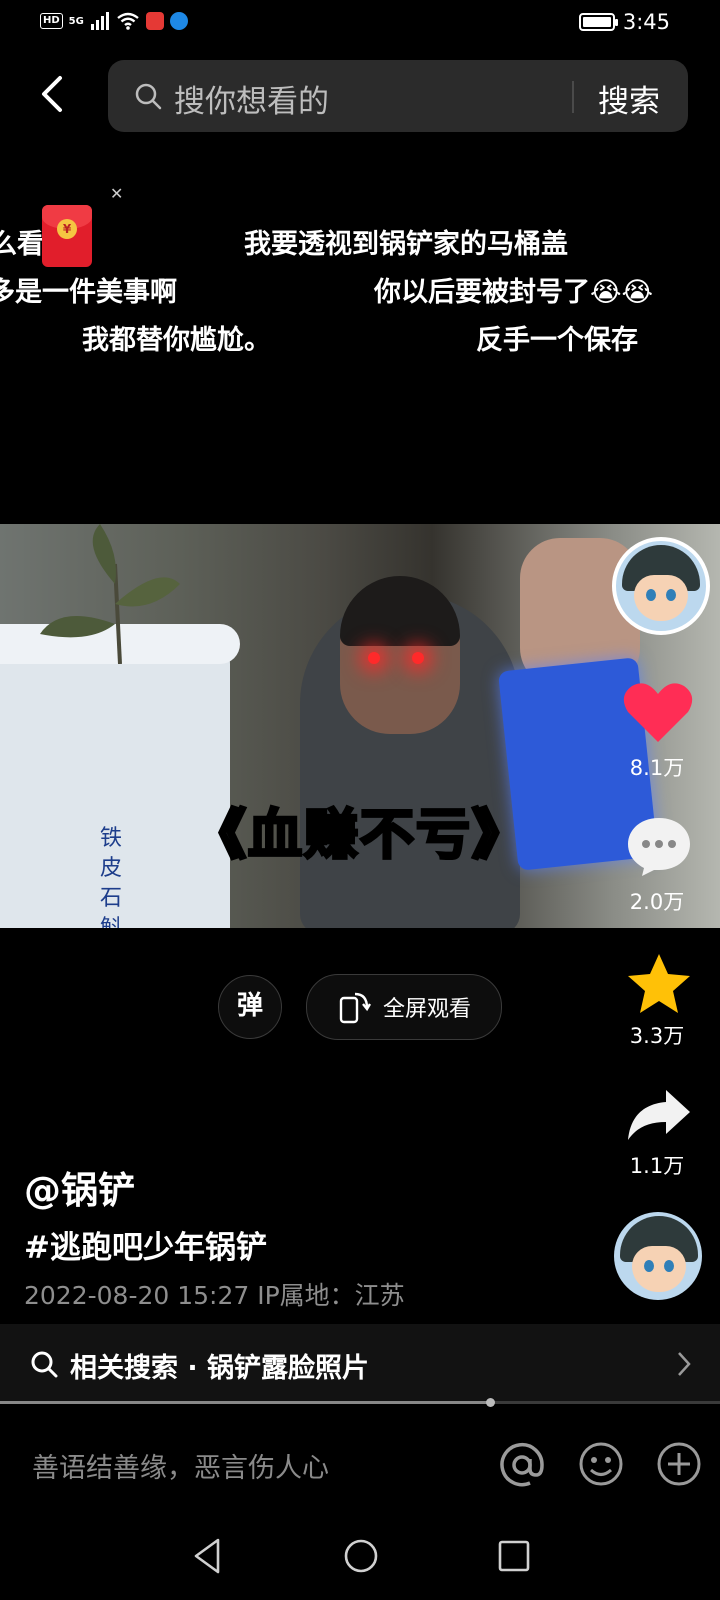 Image resolution: width=720 pixels, height=1600 pixels. I want to click on at-mention-icon, so click(522, 1465).